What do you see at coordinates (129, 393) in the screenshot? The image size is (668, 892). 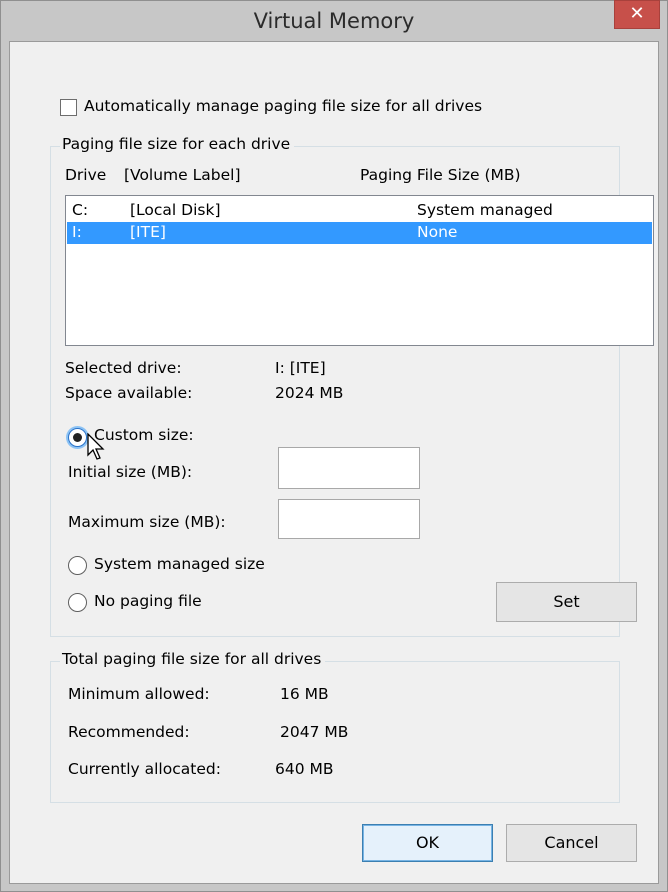 I see `space-available-label: Space available:` at bounding box center [129, 393].